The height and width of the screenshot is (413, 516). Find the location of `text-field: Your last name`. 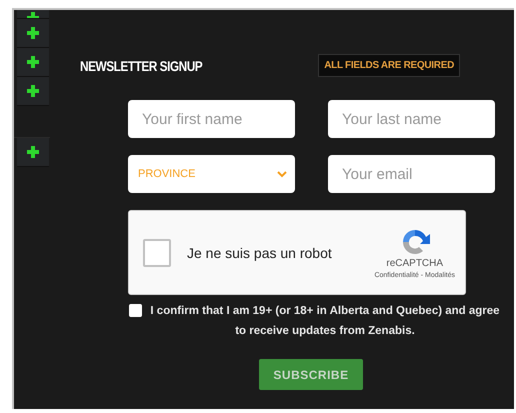

text-field: Your last name is located at coordinates (411, 119).